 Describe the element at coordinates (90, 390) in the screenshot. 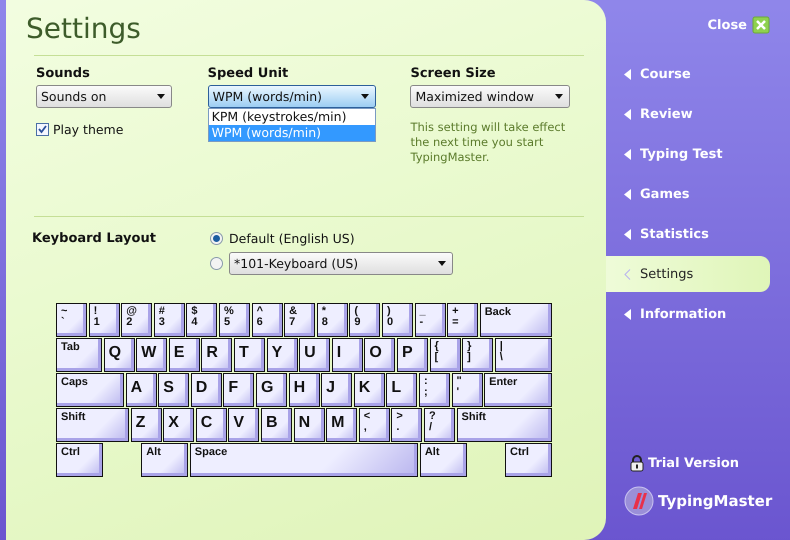

I see `keyboard-key: Caps` at that location.